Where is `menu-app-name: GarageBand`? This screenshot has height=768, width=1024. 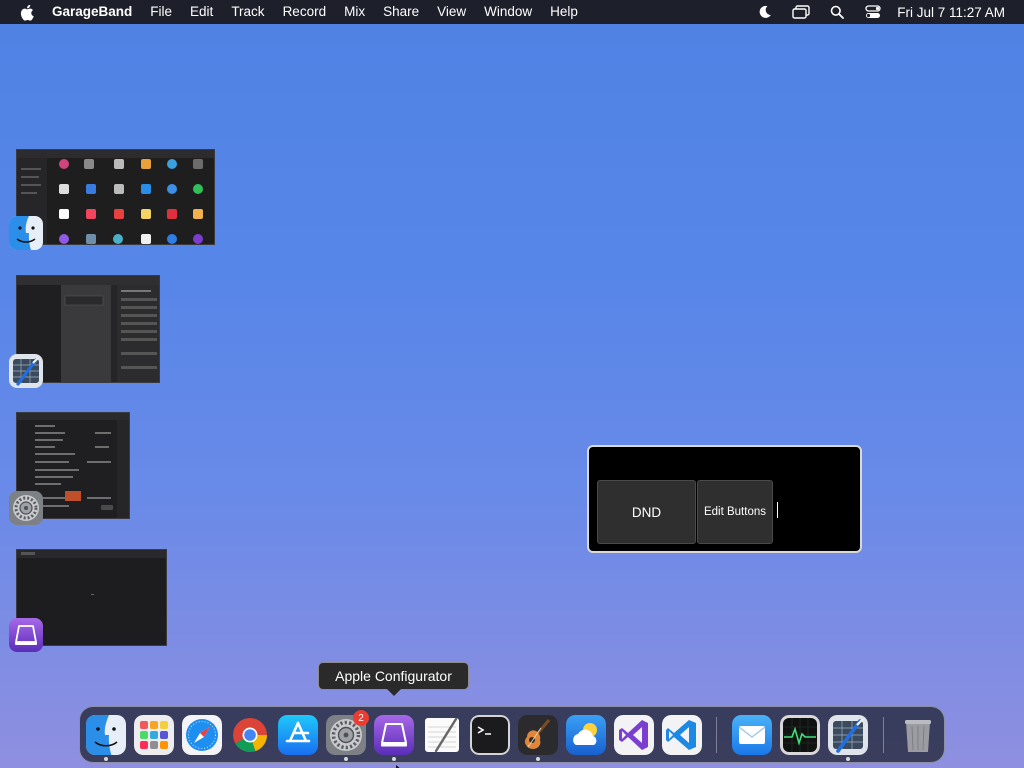
menu-app-name: GarageBand is located at coordinates (96, 12).